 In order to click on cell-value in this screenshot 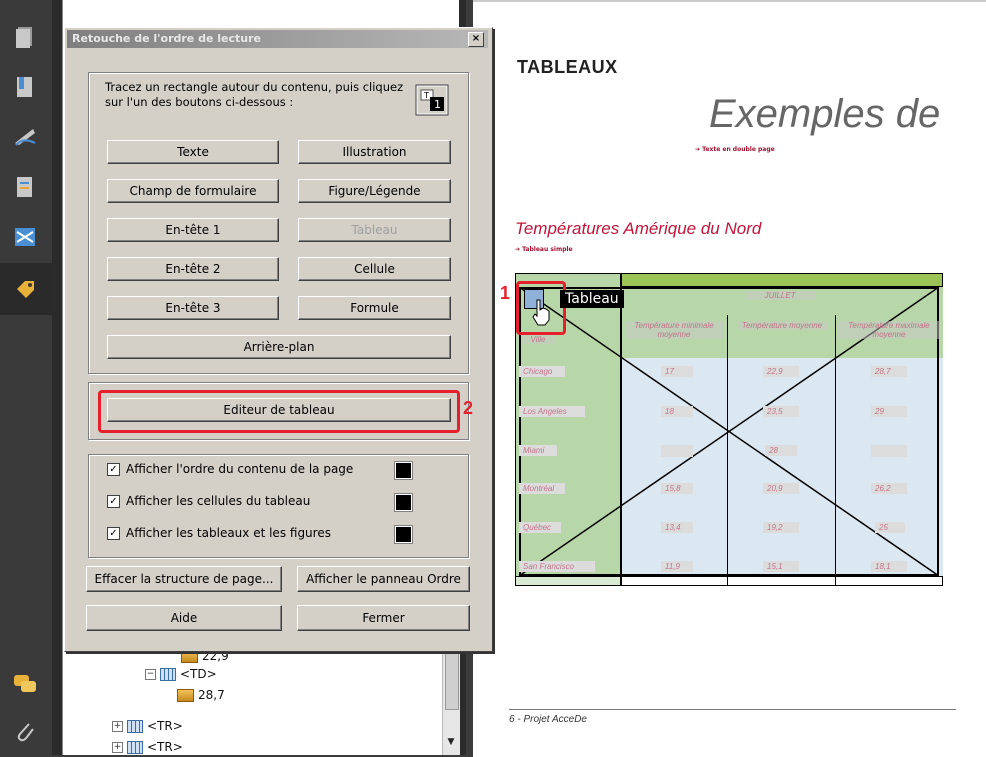, I will do `click(677, 451)`.